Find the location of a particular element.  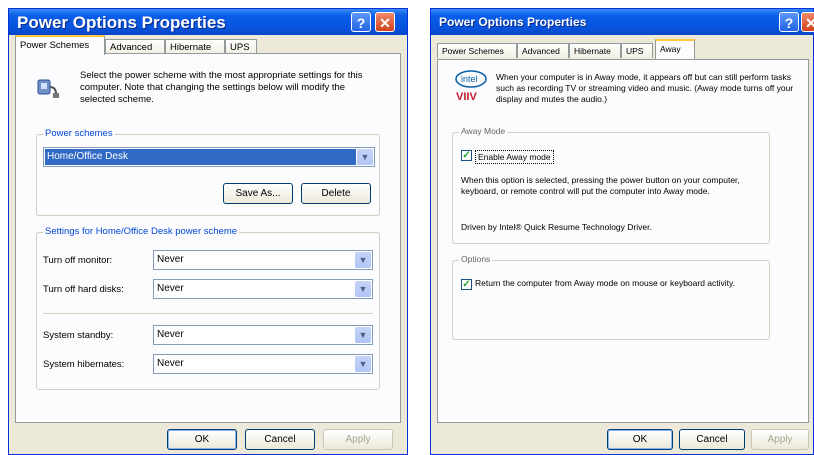

turn-off-hard-disks-value: Never is located at coordinates (170, 288).